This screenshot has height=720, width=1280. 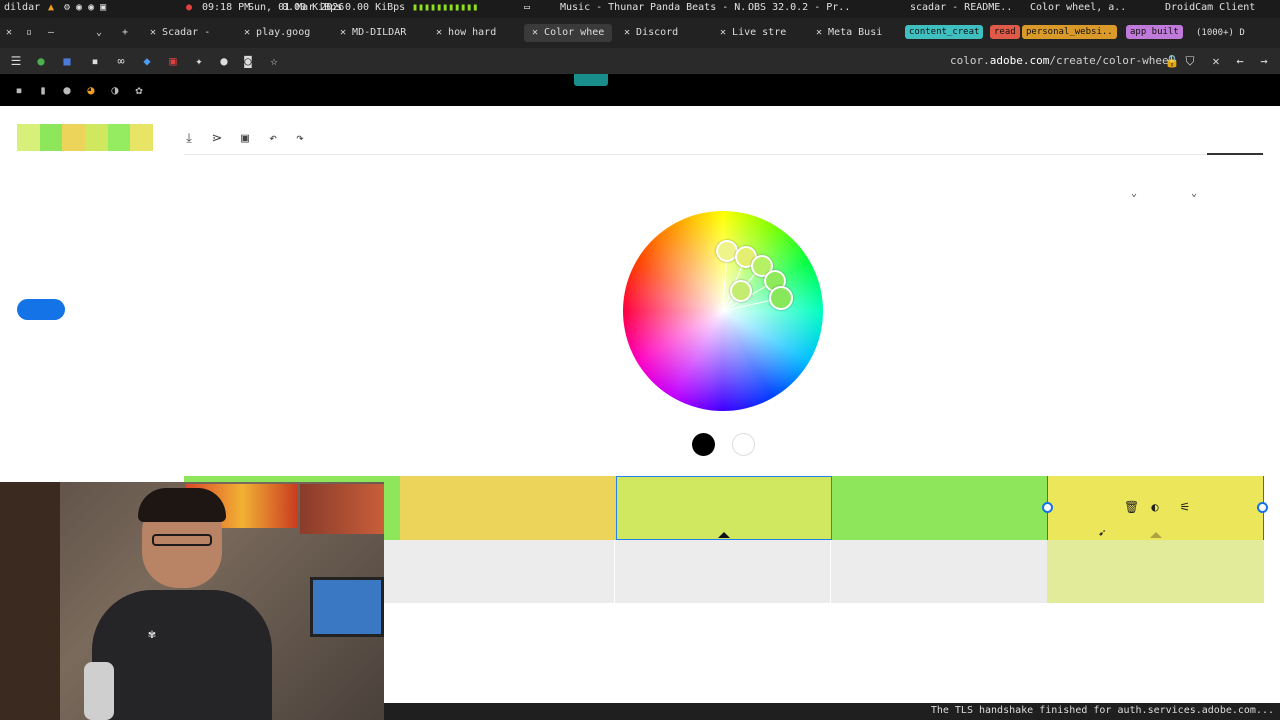 I want to click on add-color-right-handle, so click(x=1262, y=507).